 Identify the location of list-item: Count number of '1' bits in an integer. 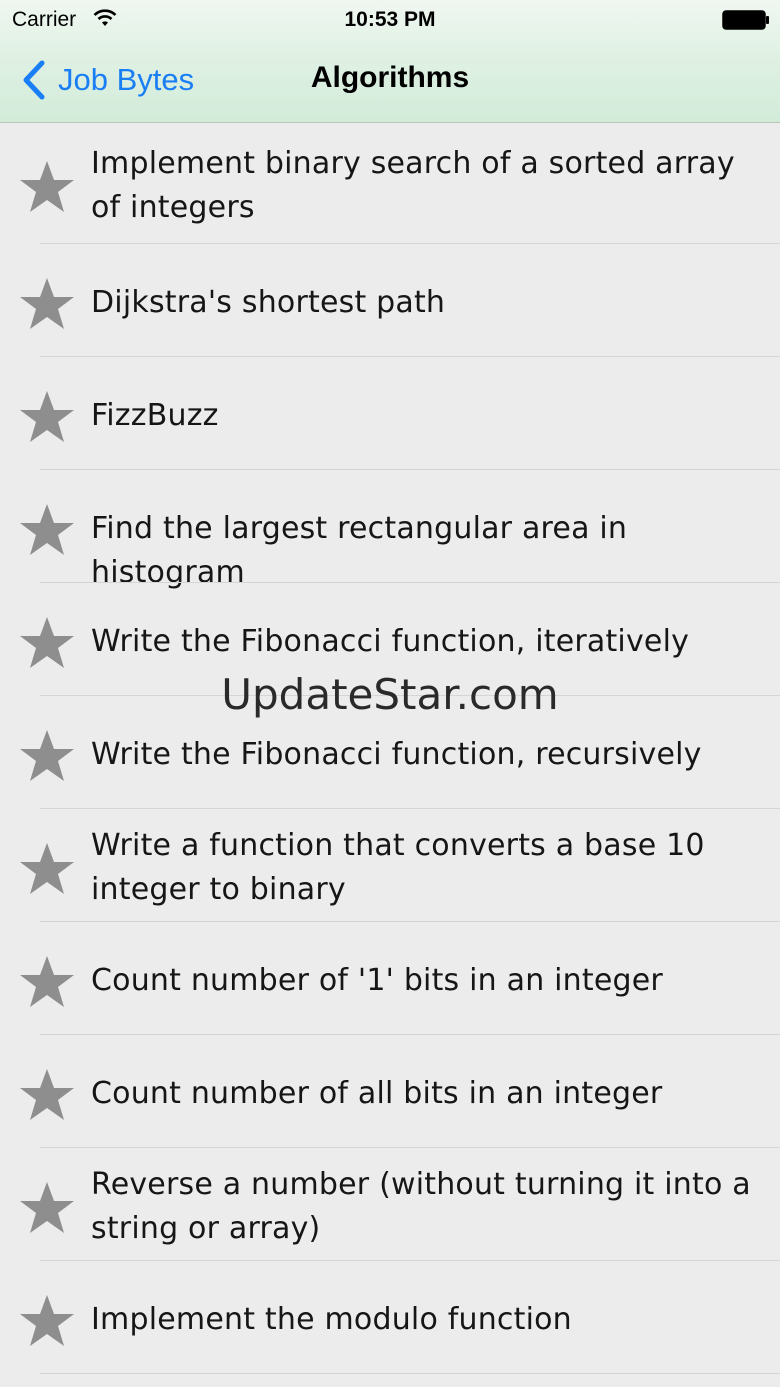
(390, 978).